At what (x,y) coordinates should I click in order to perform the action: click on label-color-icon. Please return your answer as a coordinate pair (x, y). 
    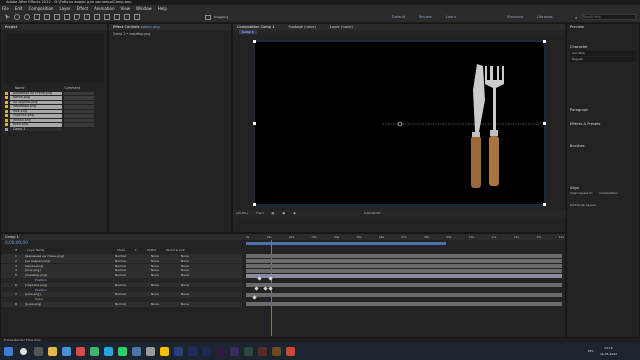
    Looking at the image, I should click on (6, 93).